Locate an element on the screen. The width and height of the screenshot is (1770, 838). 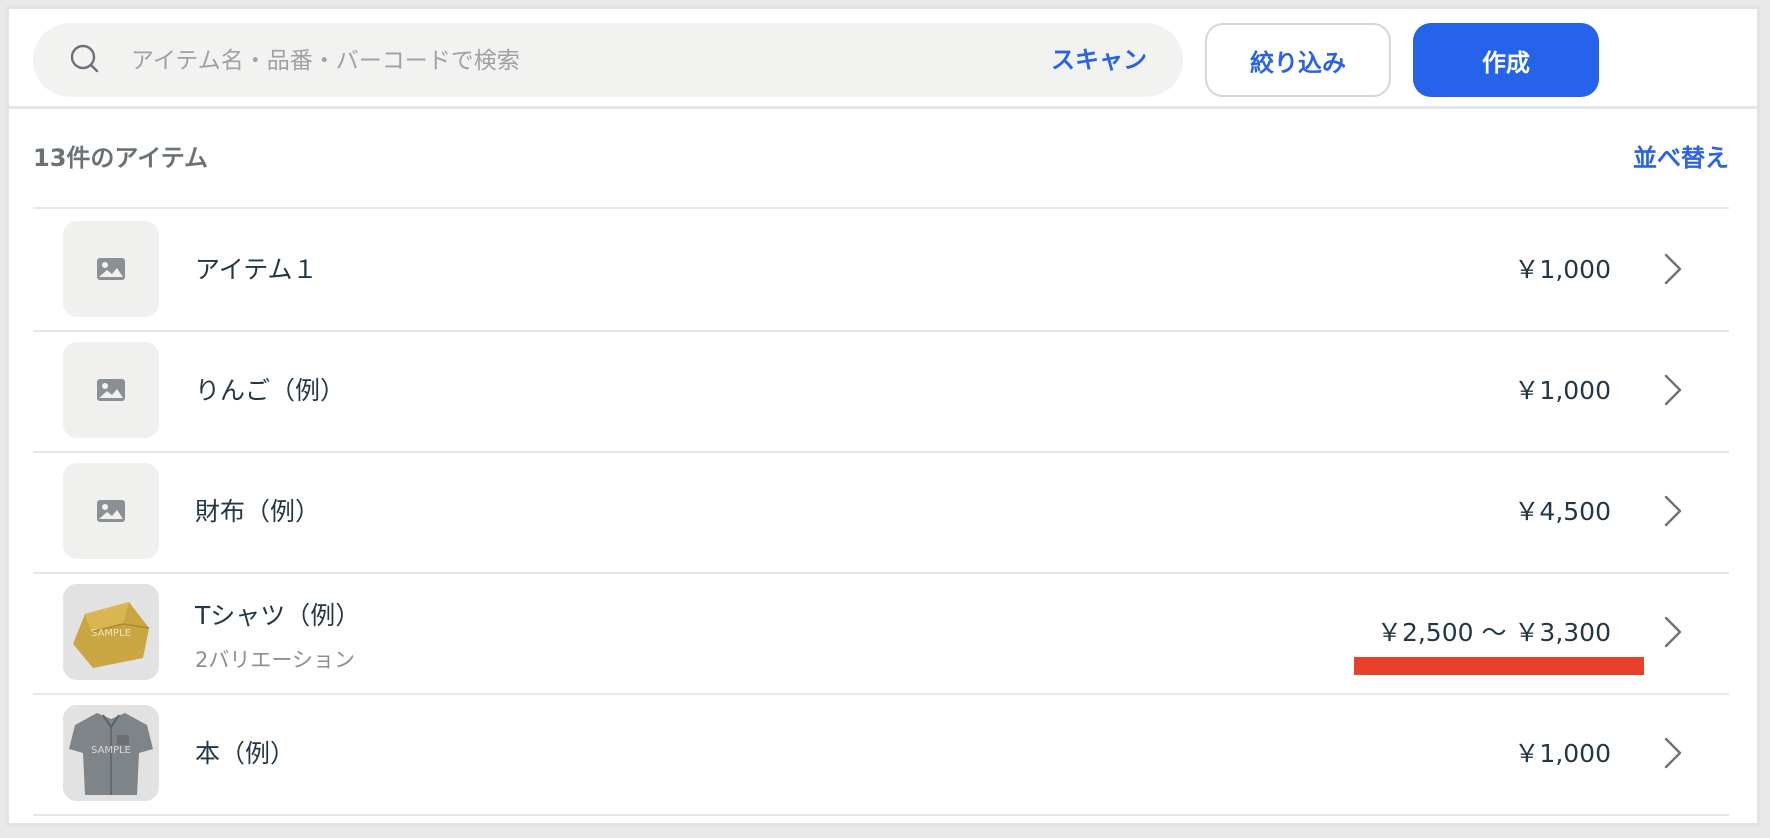
item-name: アイテム１ is located at coordinates (256, 269).